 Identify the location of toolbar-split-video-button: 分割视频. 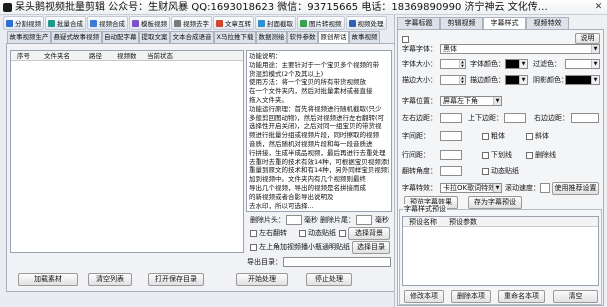
(23, 23).